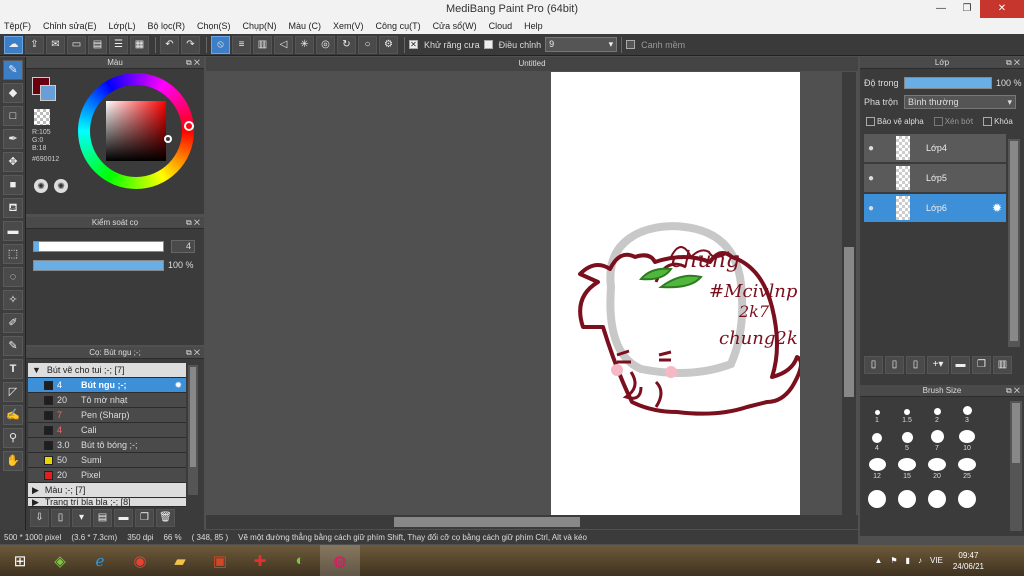  I want to click on internet-explorer-icon: ℯ, so click(100, 560).